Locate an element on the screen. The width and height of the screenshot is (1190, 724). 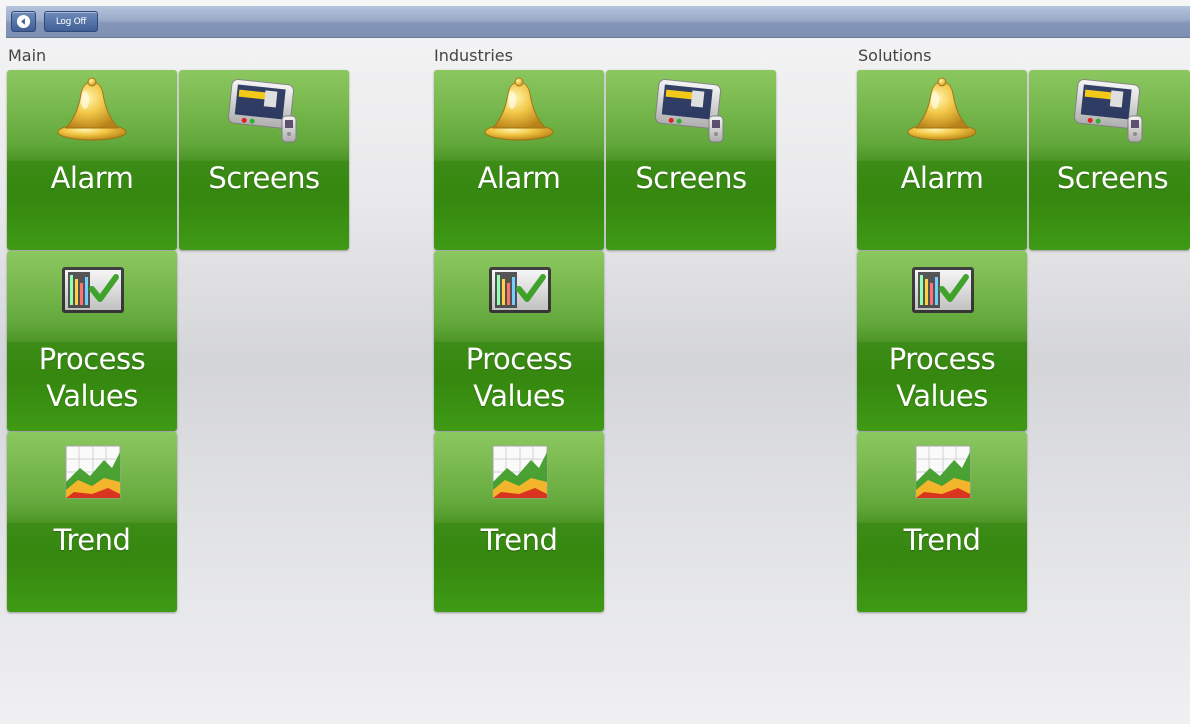
section-title-industries: Industries is located at coordinates (473, 55).